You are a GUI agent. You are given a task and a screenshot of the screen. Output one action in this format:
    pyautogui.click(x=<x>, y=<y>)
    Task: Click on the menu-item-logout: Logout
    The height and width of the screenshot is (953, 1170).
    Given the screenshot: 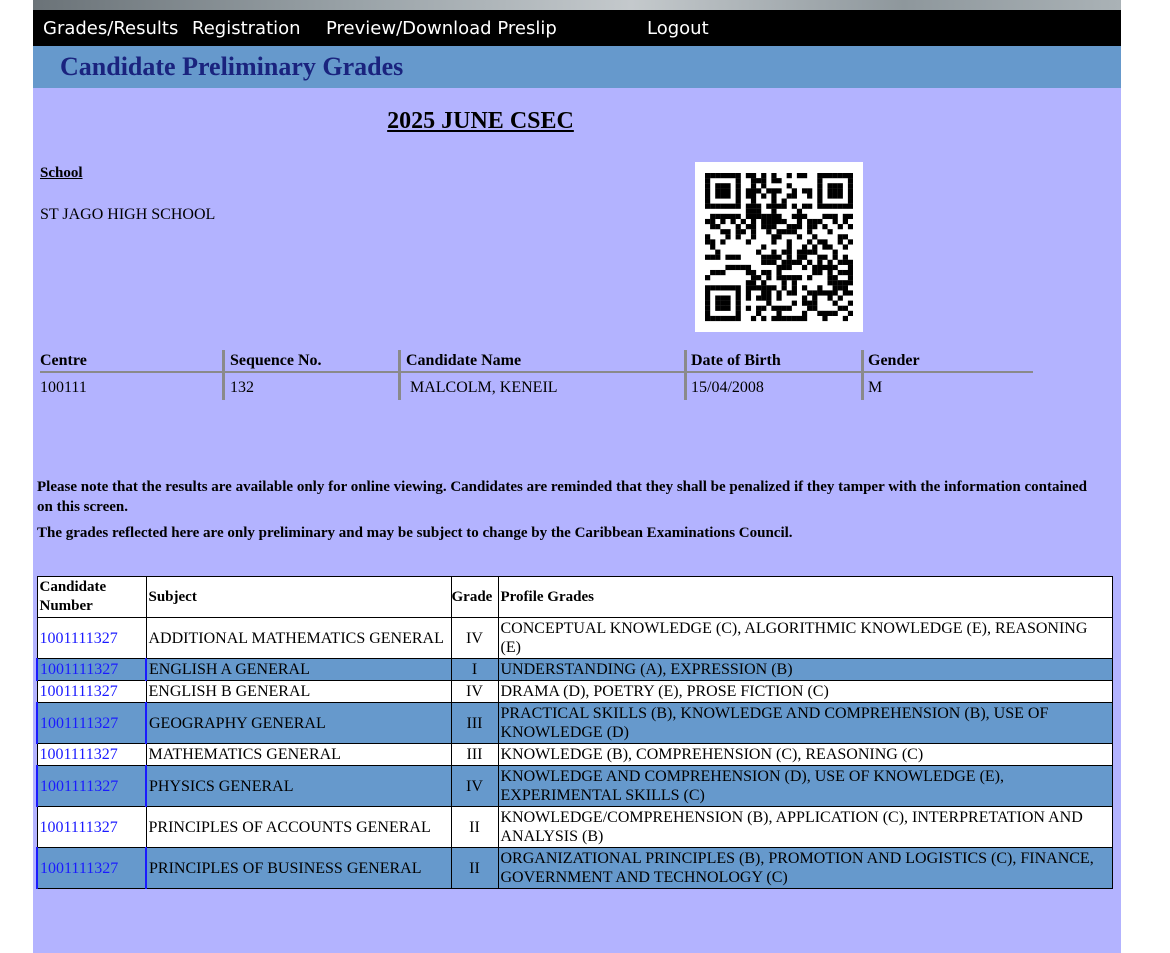 What is the action you would take?
    pyautogui.click(x=678, y=28)
    